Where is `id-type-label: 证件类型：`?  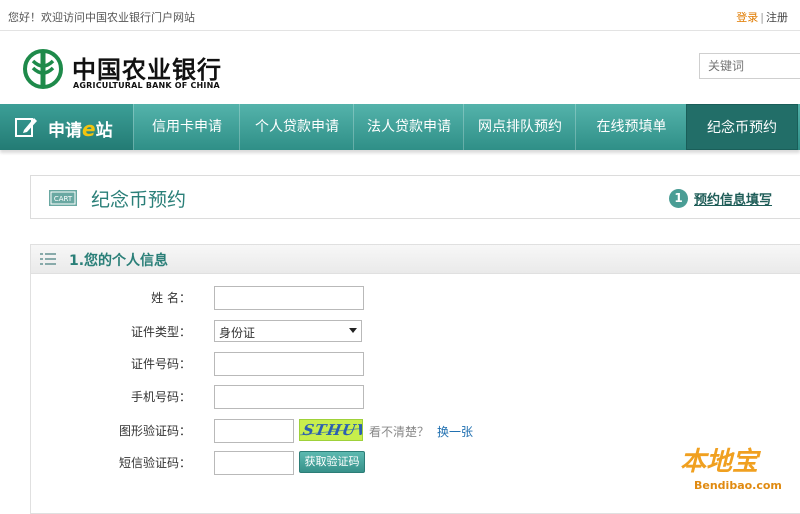
id-type-label: 证件类型： is located at coordinates (160, 332).